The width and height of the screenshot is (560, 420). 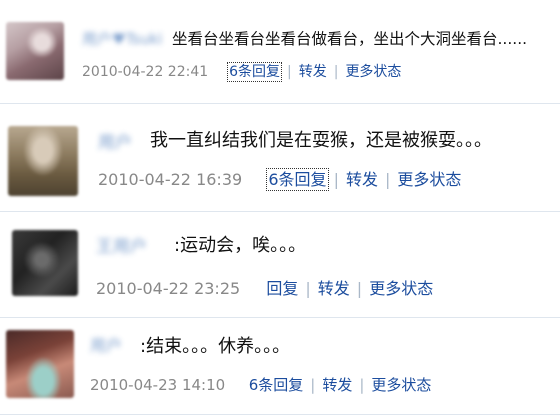 What do you see at coordinates (145, 72) in the screenshot?
I see `timestamp: 2010-04-22 22:41` at bounding box center [145, 72].